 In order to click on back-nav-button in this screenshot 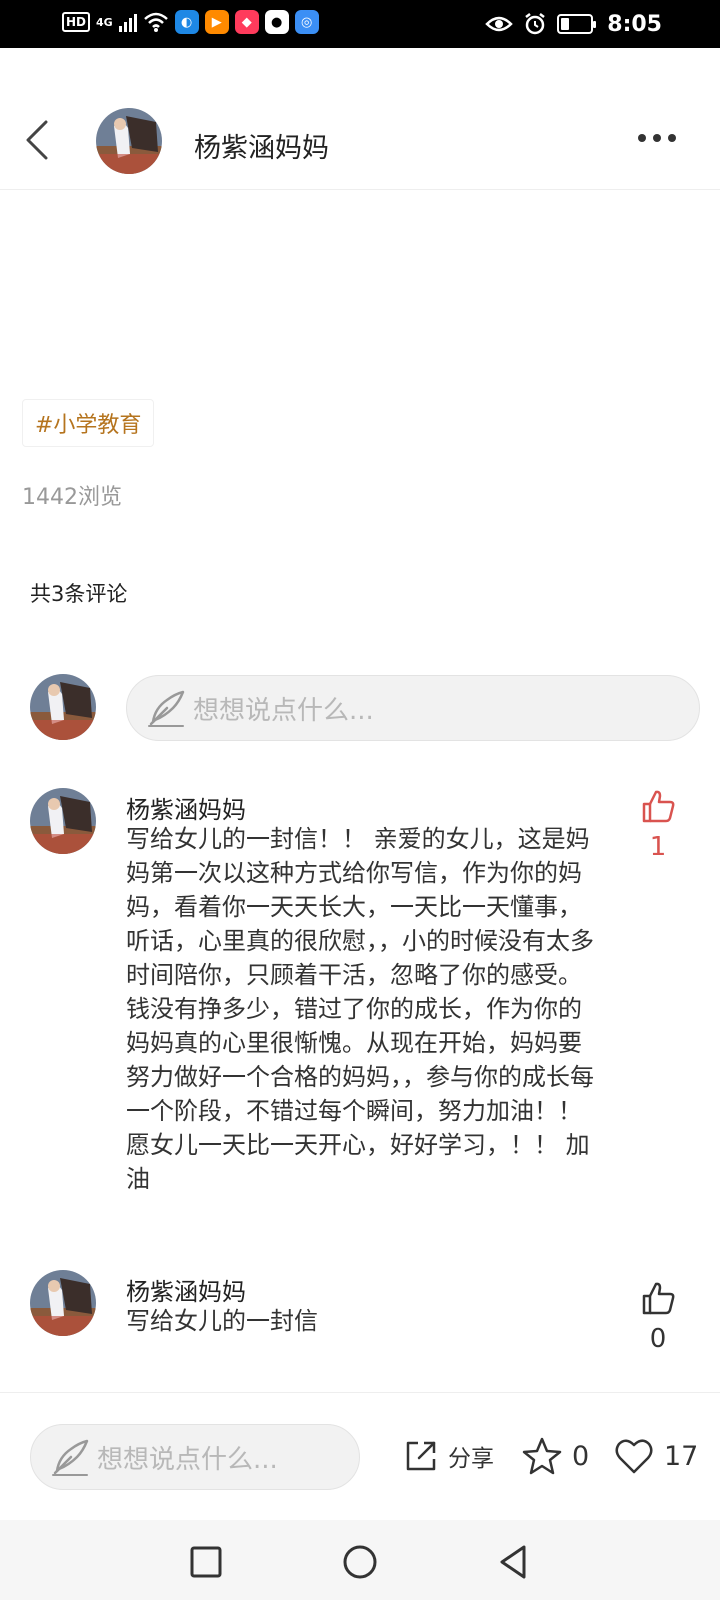, I will do `click(514, 1562)`.